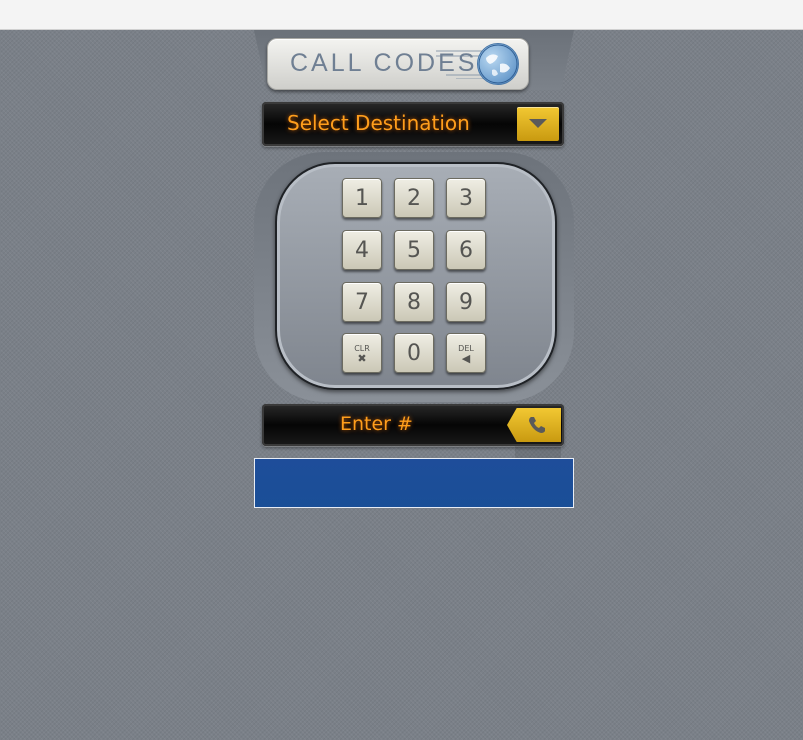  I want to click on call-button, so click(534, 425).